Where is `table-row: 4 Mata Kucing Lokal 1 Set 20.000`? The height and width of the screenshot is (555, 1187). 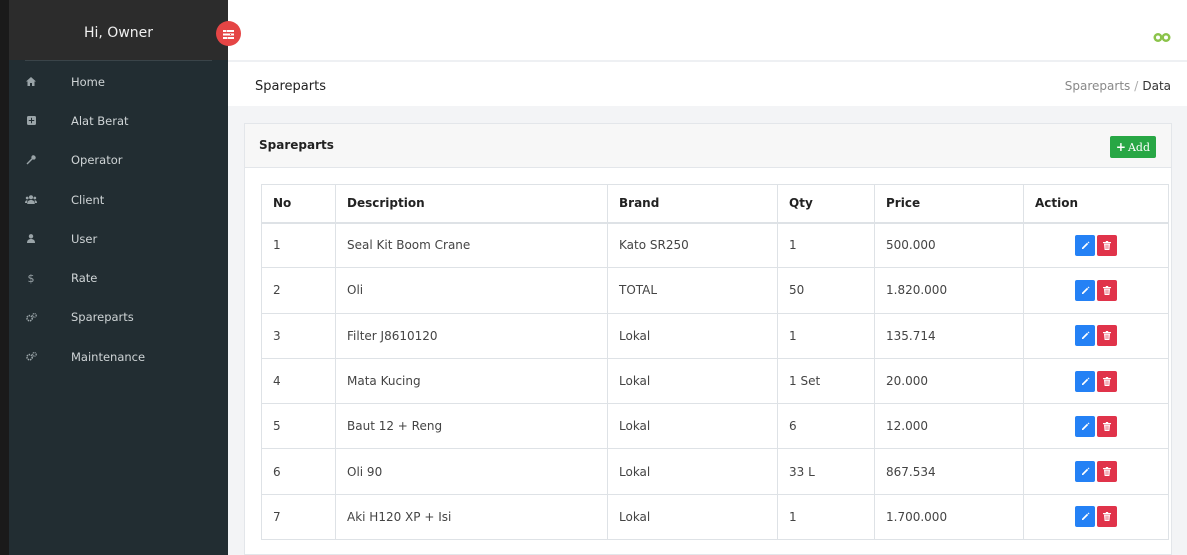 table-row: 4 Mata Kucing Lokal 1 Set 20.000 is located at coordinates (715, 381).